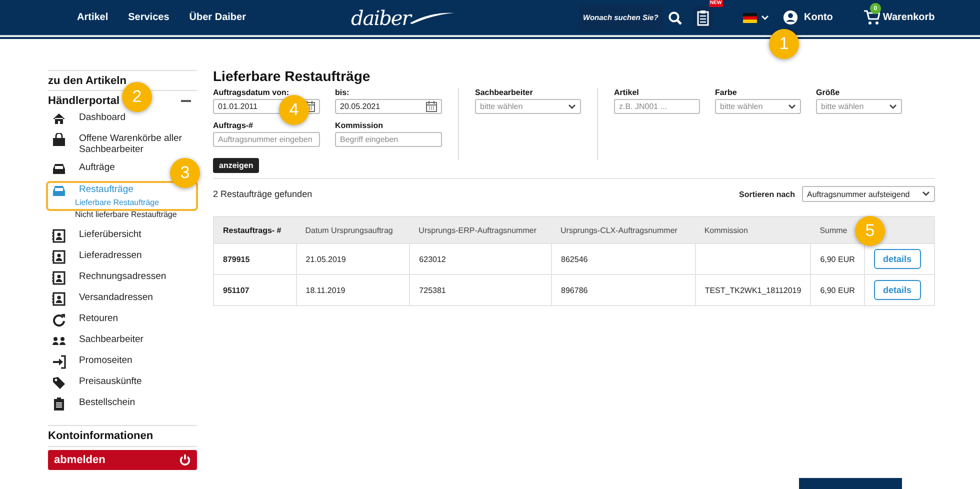 The image size is (980, 489). Describe the element at coordinates (107, 402) in the screenshot. I see `sidebar-link: Bestellschein` at that location.